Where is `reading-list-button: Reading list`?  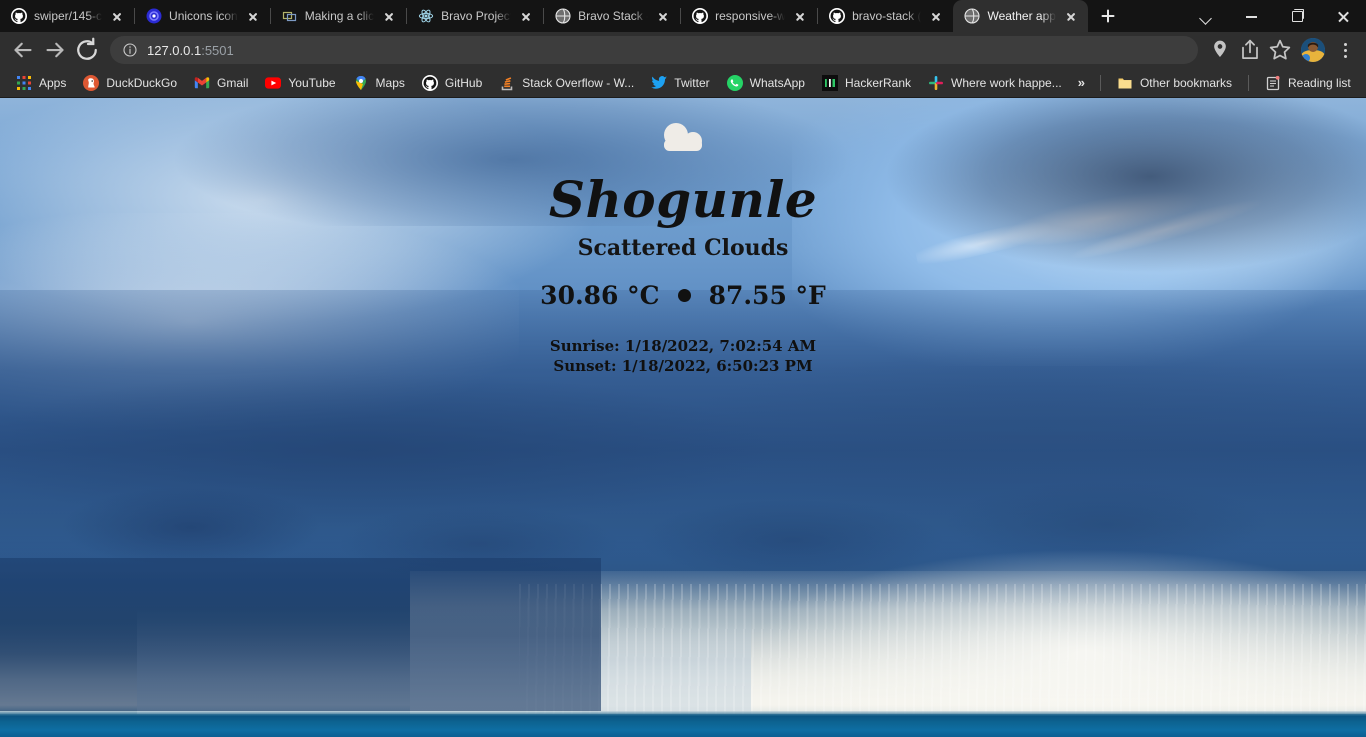
reading-list-button: Reading list is located at coordinates (1308, 83).